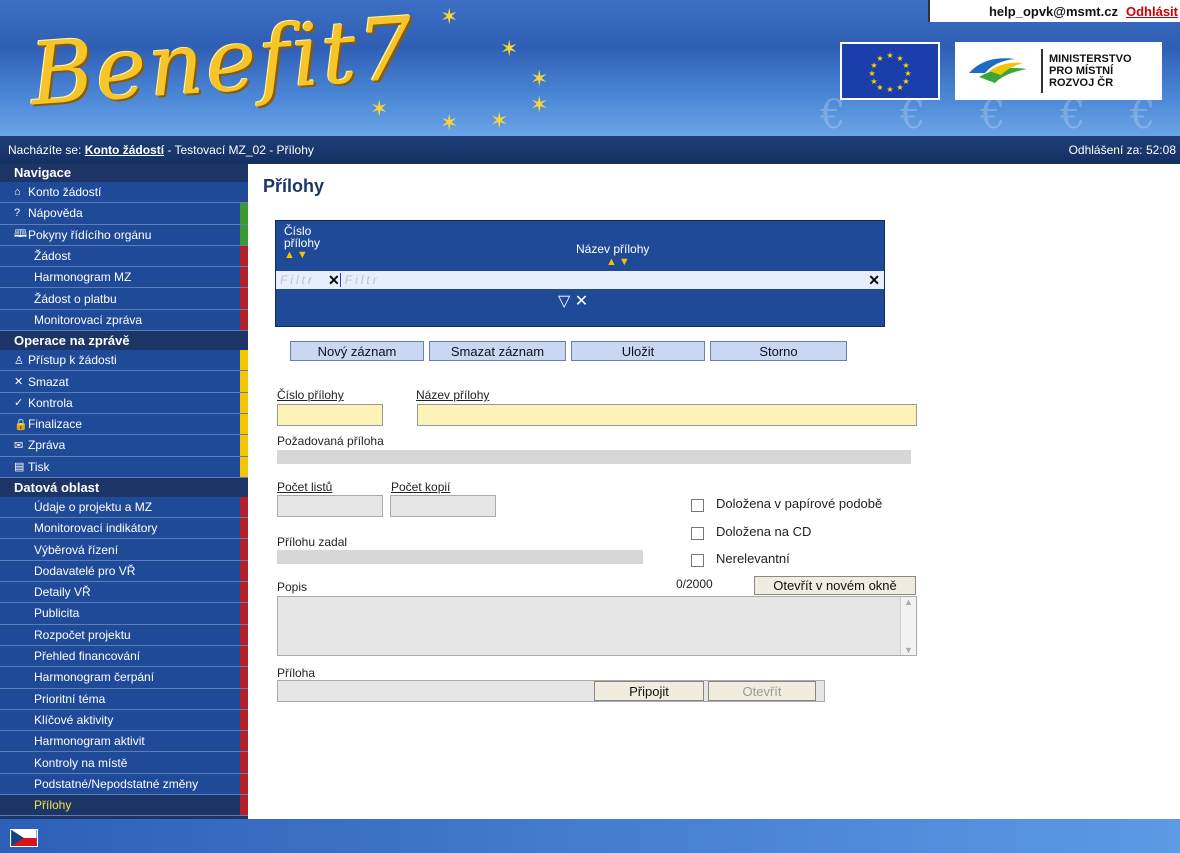 Image resolution: width=1180 pixels, height=853 pixels. I want to click on ministry-logo: MINISTERSTVO PRO MÍSTNÍ ROZVOJ ČR, so click(1058, 71).